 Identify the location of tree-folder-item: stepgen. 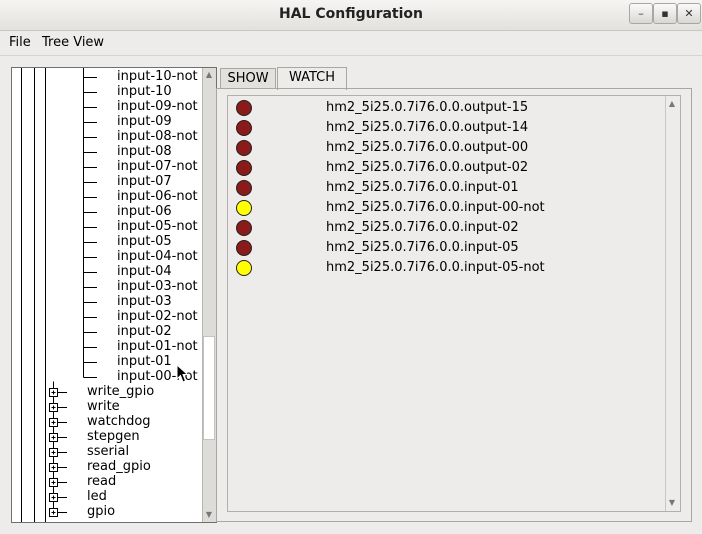
(113, 436).